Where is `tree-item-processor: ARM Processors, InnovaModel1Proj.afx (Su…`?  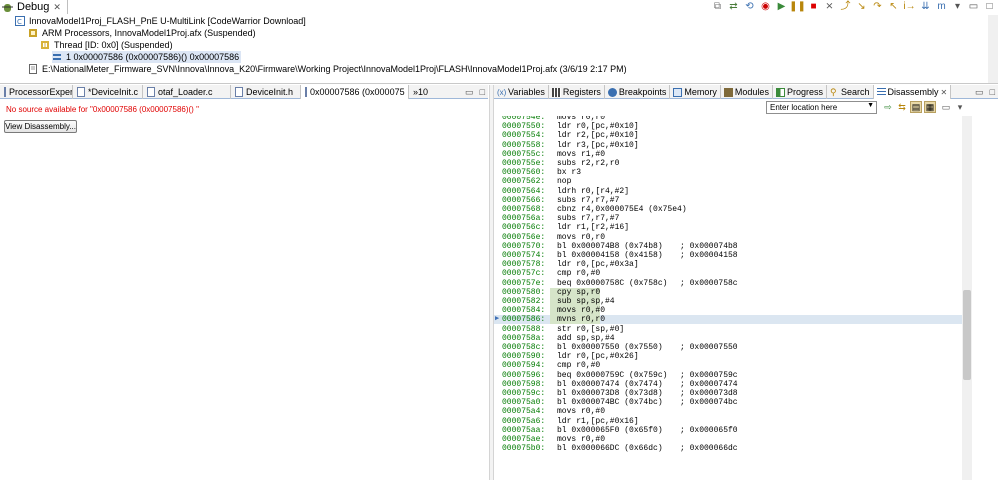 tree-item-processor: ARM Processors, InnovaModel1Proj.afx (Su… is located at coordinates (142, 33).